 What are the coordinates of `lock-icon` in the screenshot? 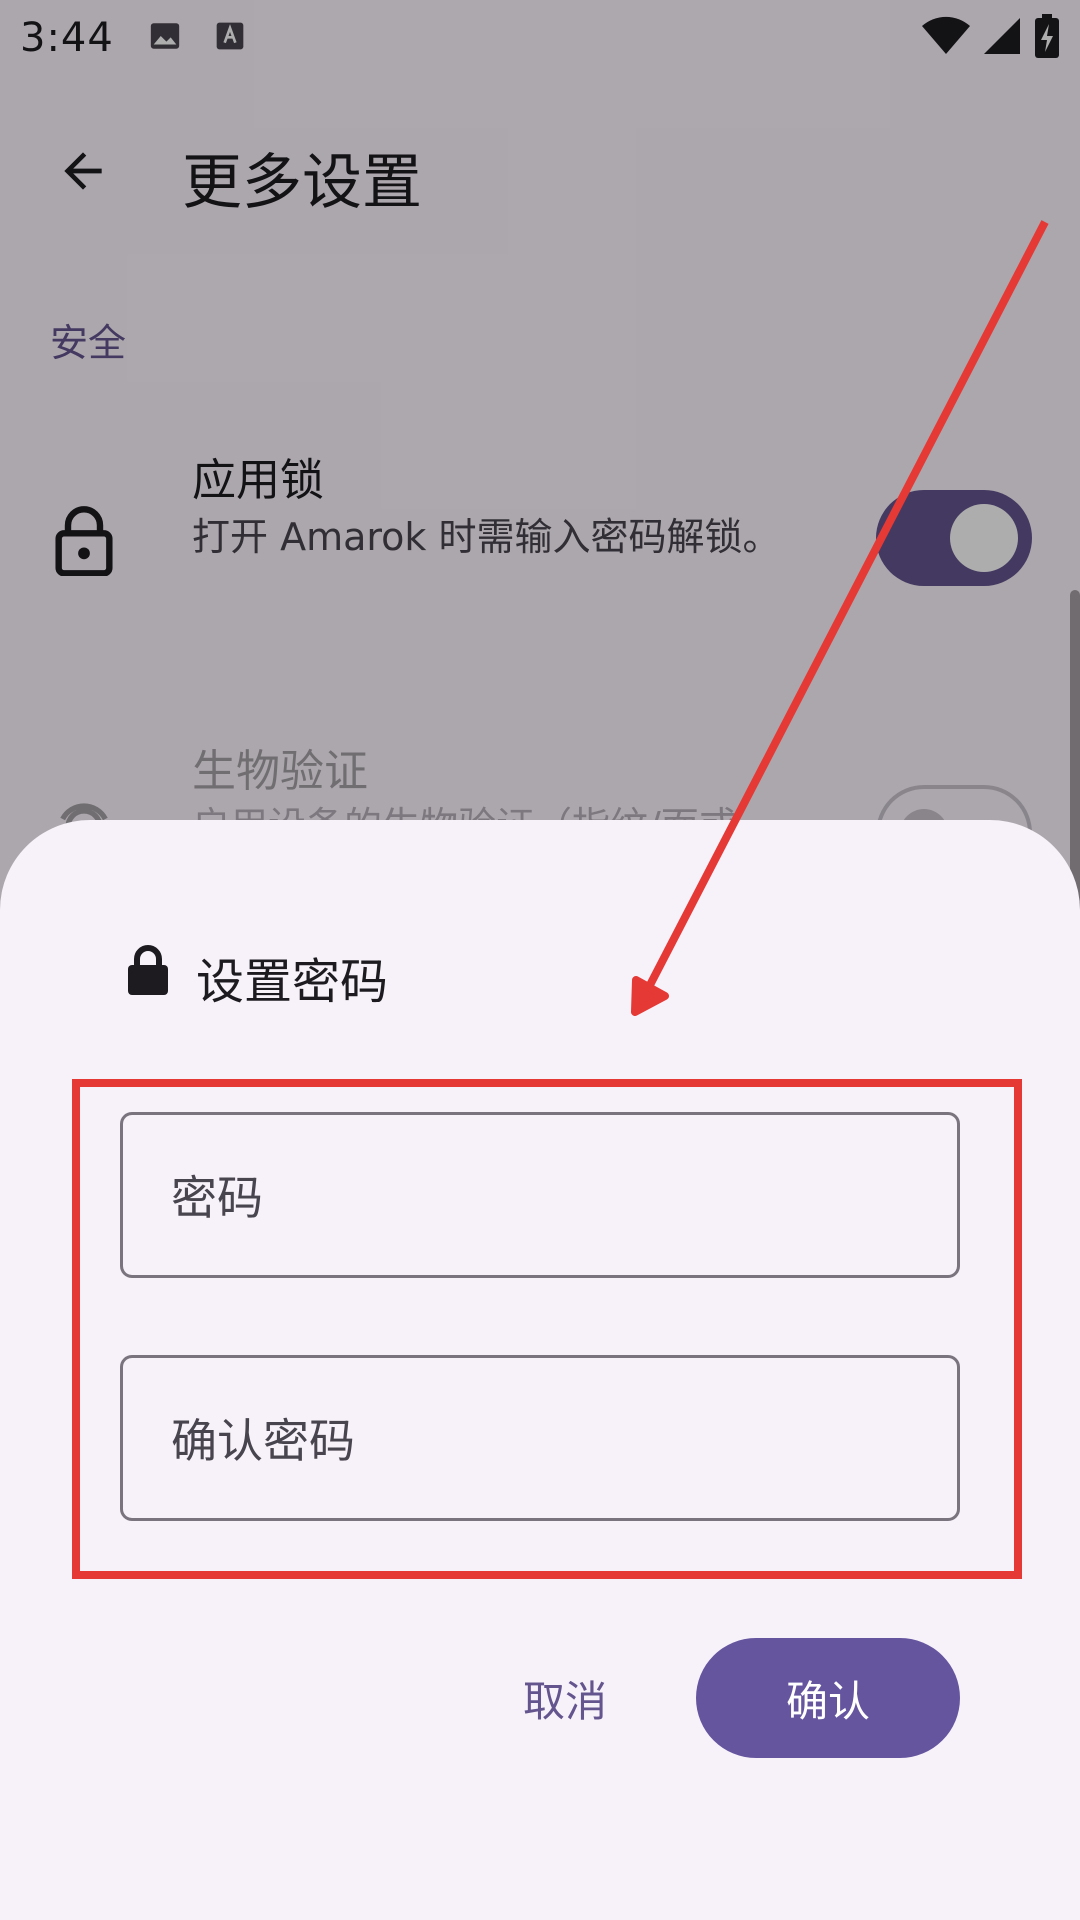 It's located at (148, 972).